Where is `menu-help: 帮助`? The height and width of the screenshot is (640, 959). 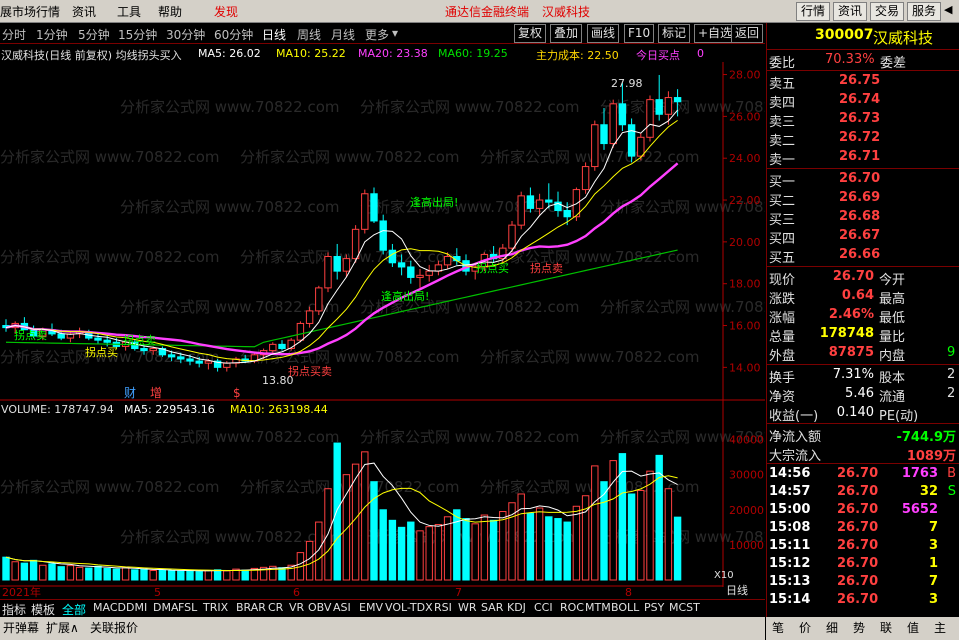
menu-help: 帮助 is located at coordinates (170, 11).